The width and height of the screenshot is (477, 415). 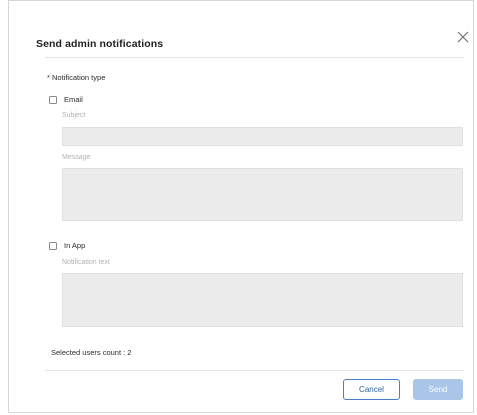 I want to click on send-button: Send, so click(x=438, y=389).